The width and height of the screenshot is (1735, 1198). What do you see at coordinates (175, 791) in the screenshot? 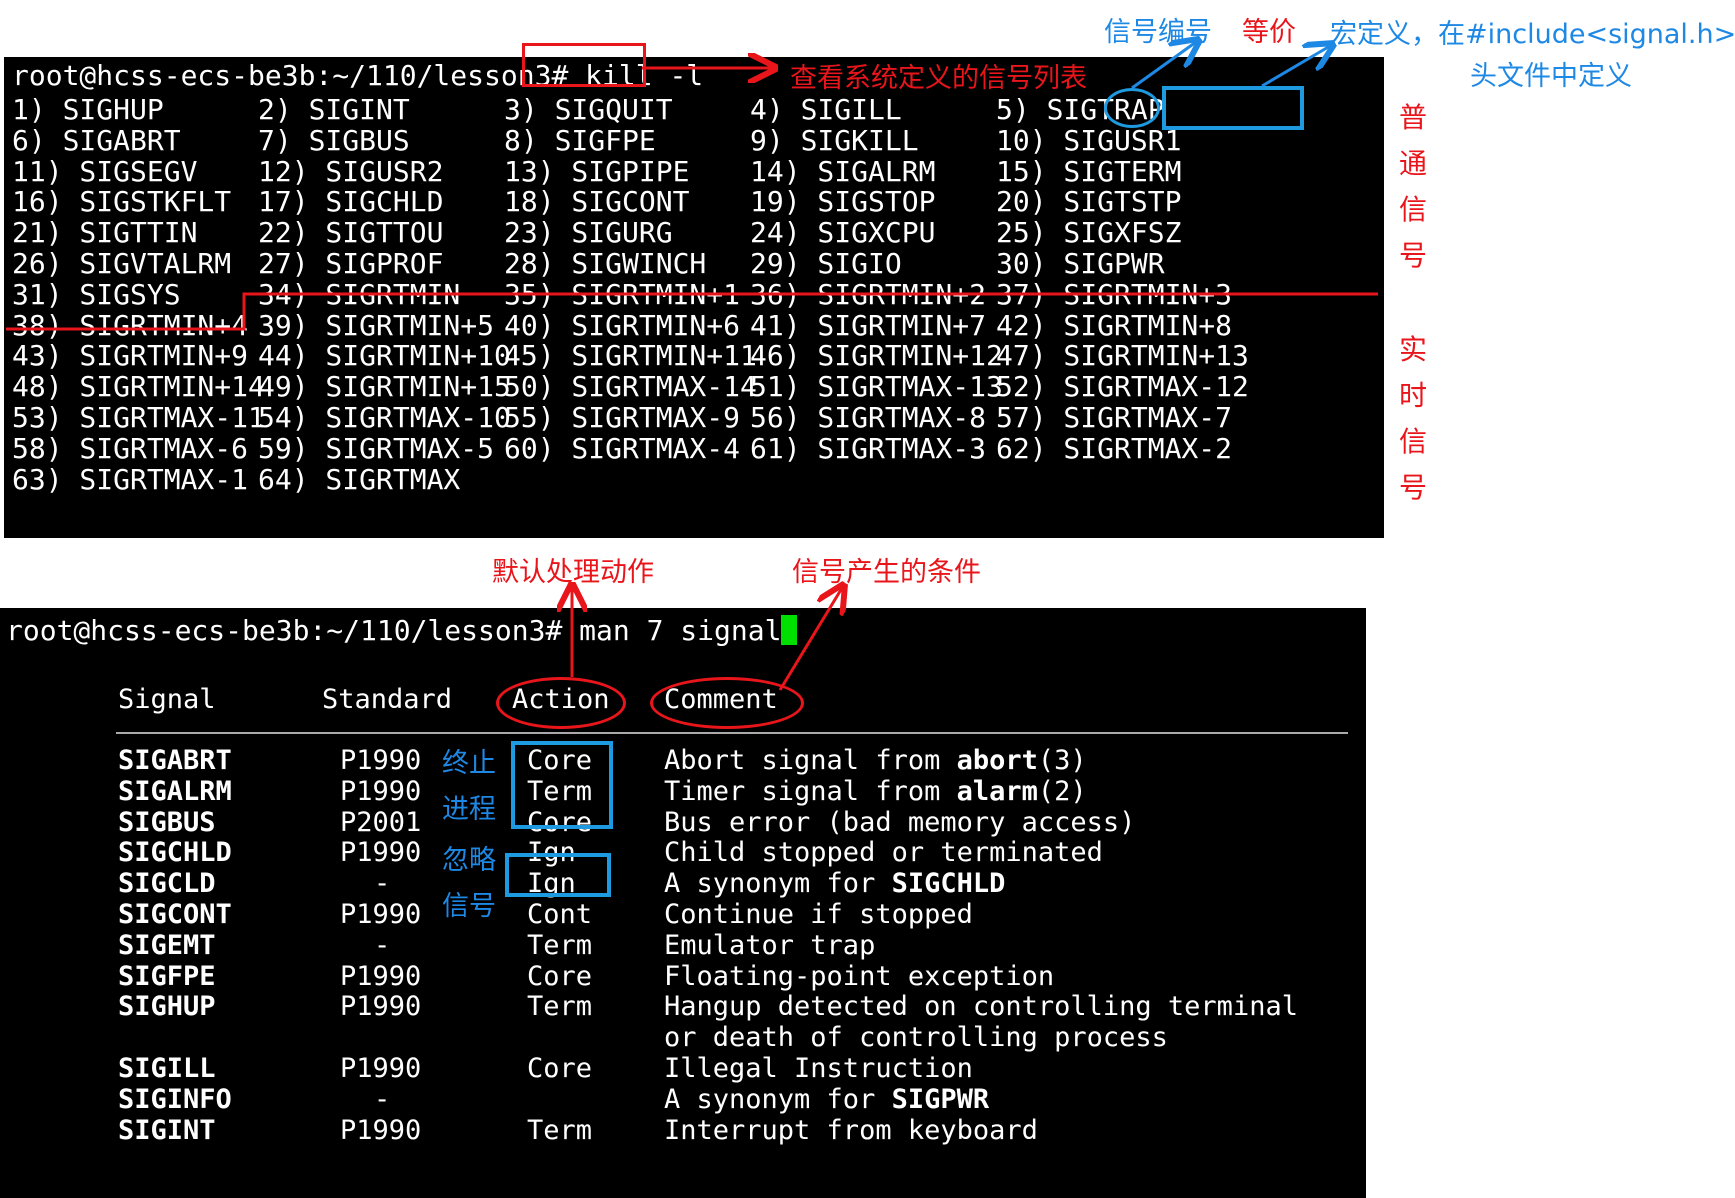
I see `signal-name: SIGALRM` at bounding box center [175, 791].